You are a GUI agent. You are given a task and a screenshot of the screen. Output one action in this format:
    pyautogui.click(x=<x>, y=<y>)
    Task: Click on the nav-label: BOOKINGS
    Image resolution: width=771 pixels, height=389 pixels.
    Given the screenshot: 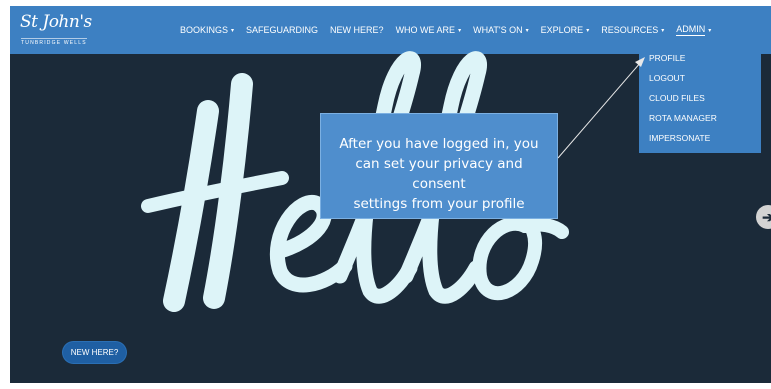 What is the action you would take?
    pyautogui.click(x=204, y=30)
    